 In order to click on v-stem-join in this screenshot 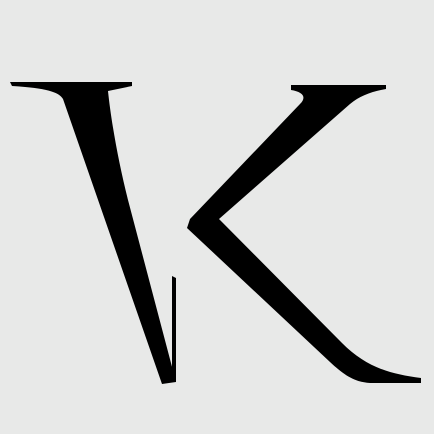, I will do `click(174, 329)`.